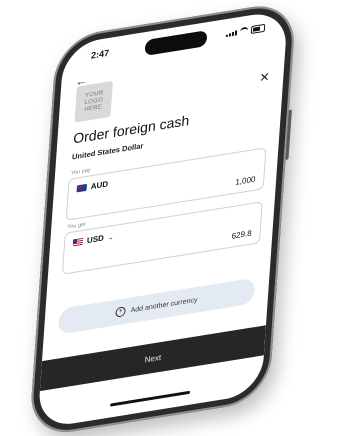 The height and width of the screenshot is (436, 350). Describe the element at coordinates (164, 305) in the screenshot. I see `add-currency-label: Add another currency` at that location.